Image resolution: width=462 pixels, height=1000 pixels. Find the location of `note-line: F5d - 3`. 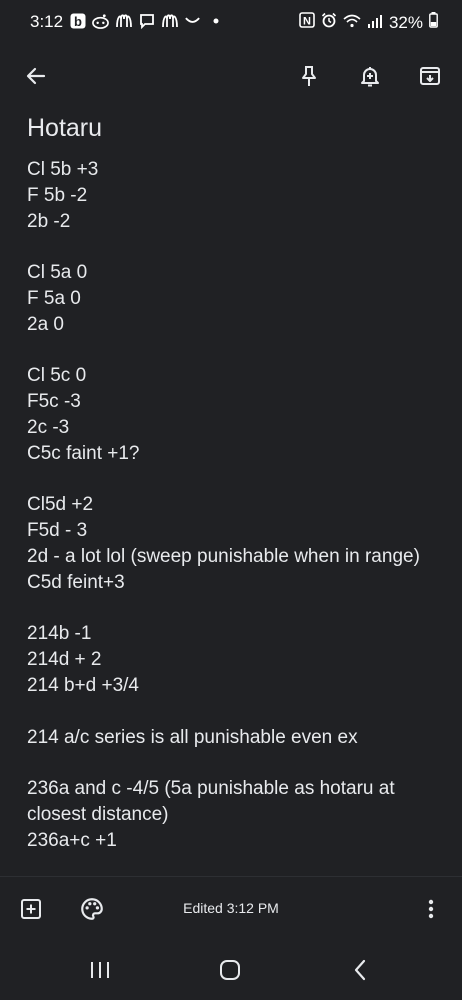

note-line: F5d - 3 is located at coordinates (232, 531).